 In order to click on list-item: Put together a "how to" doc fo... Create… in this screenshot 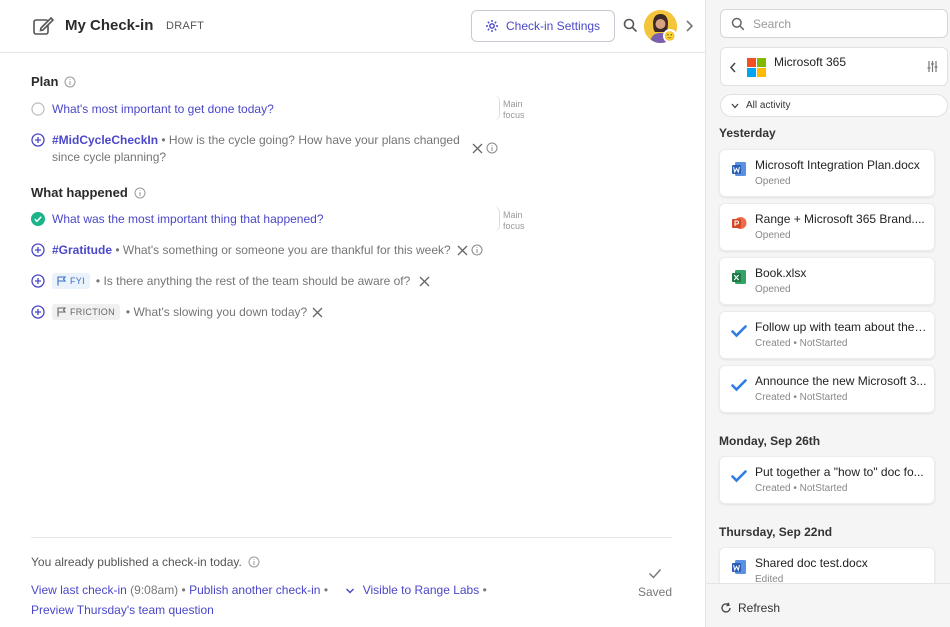, I will do `click(827, 480)`.